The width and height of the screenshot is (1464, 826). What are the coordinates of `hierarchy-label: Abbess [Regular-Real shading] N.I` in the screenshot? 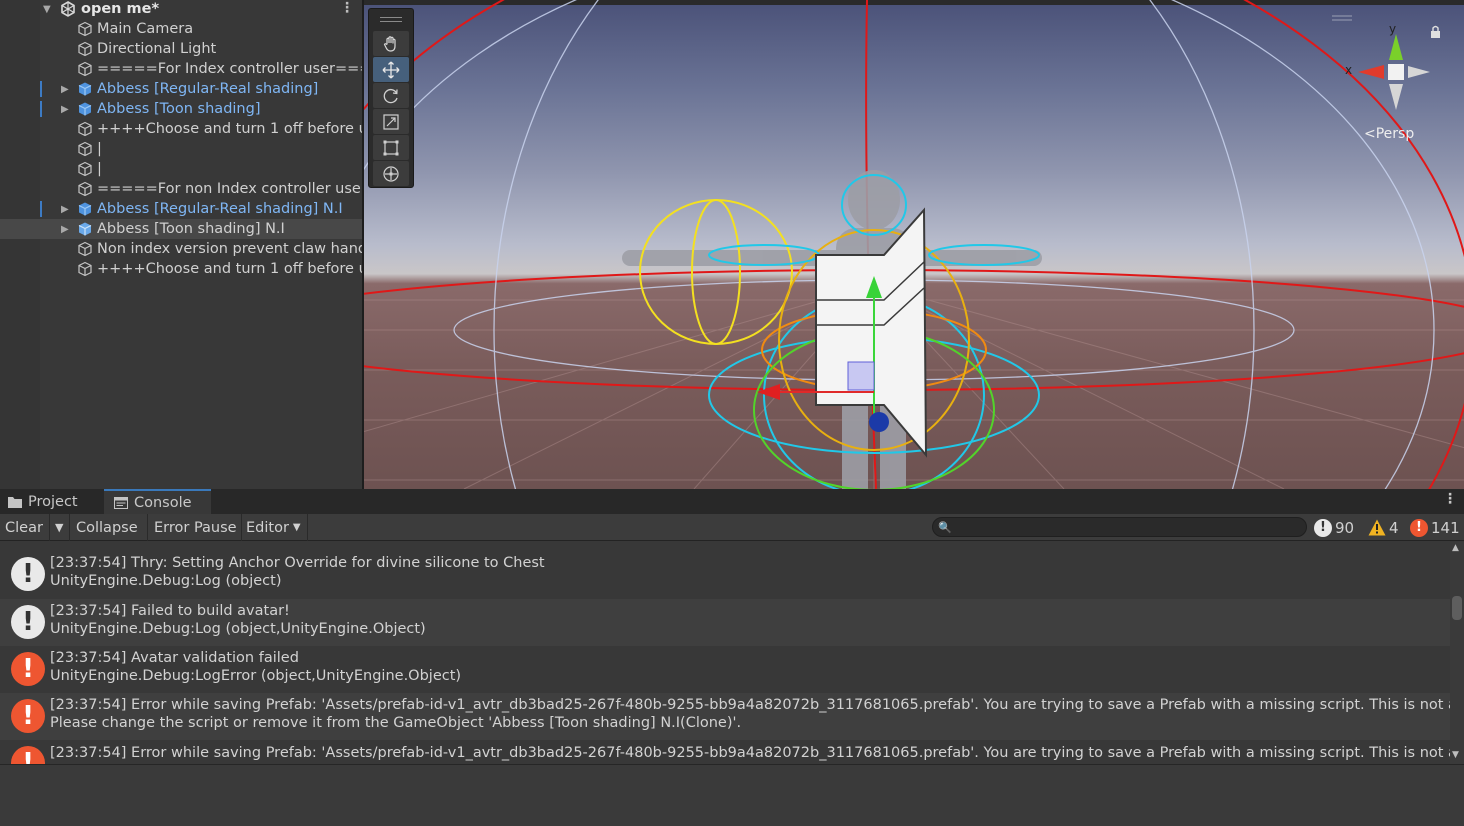 It's located at (220, 209).